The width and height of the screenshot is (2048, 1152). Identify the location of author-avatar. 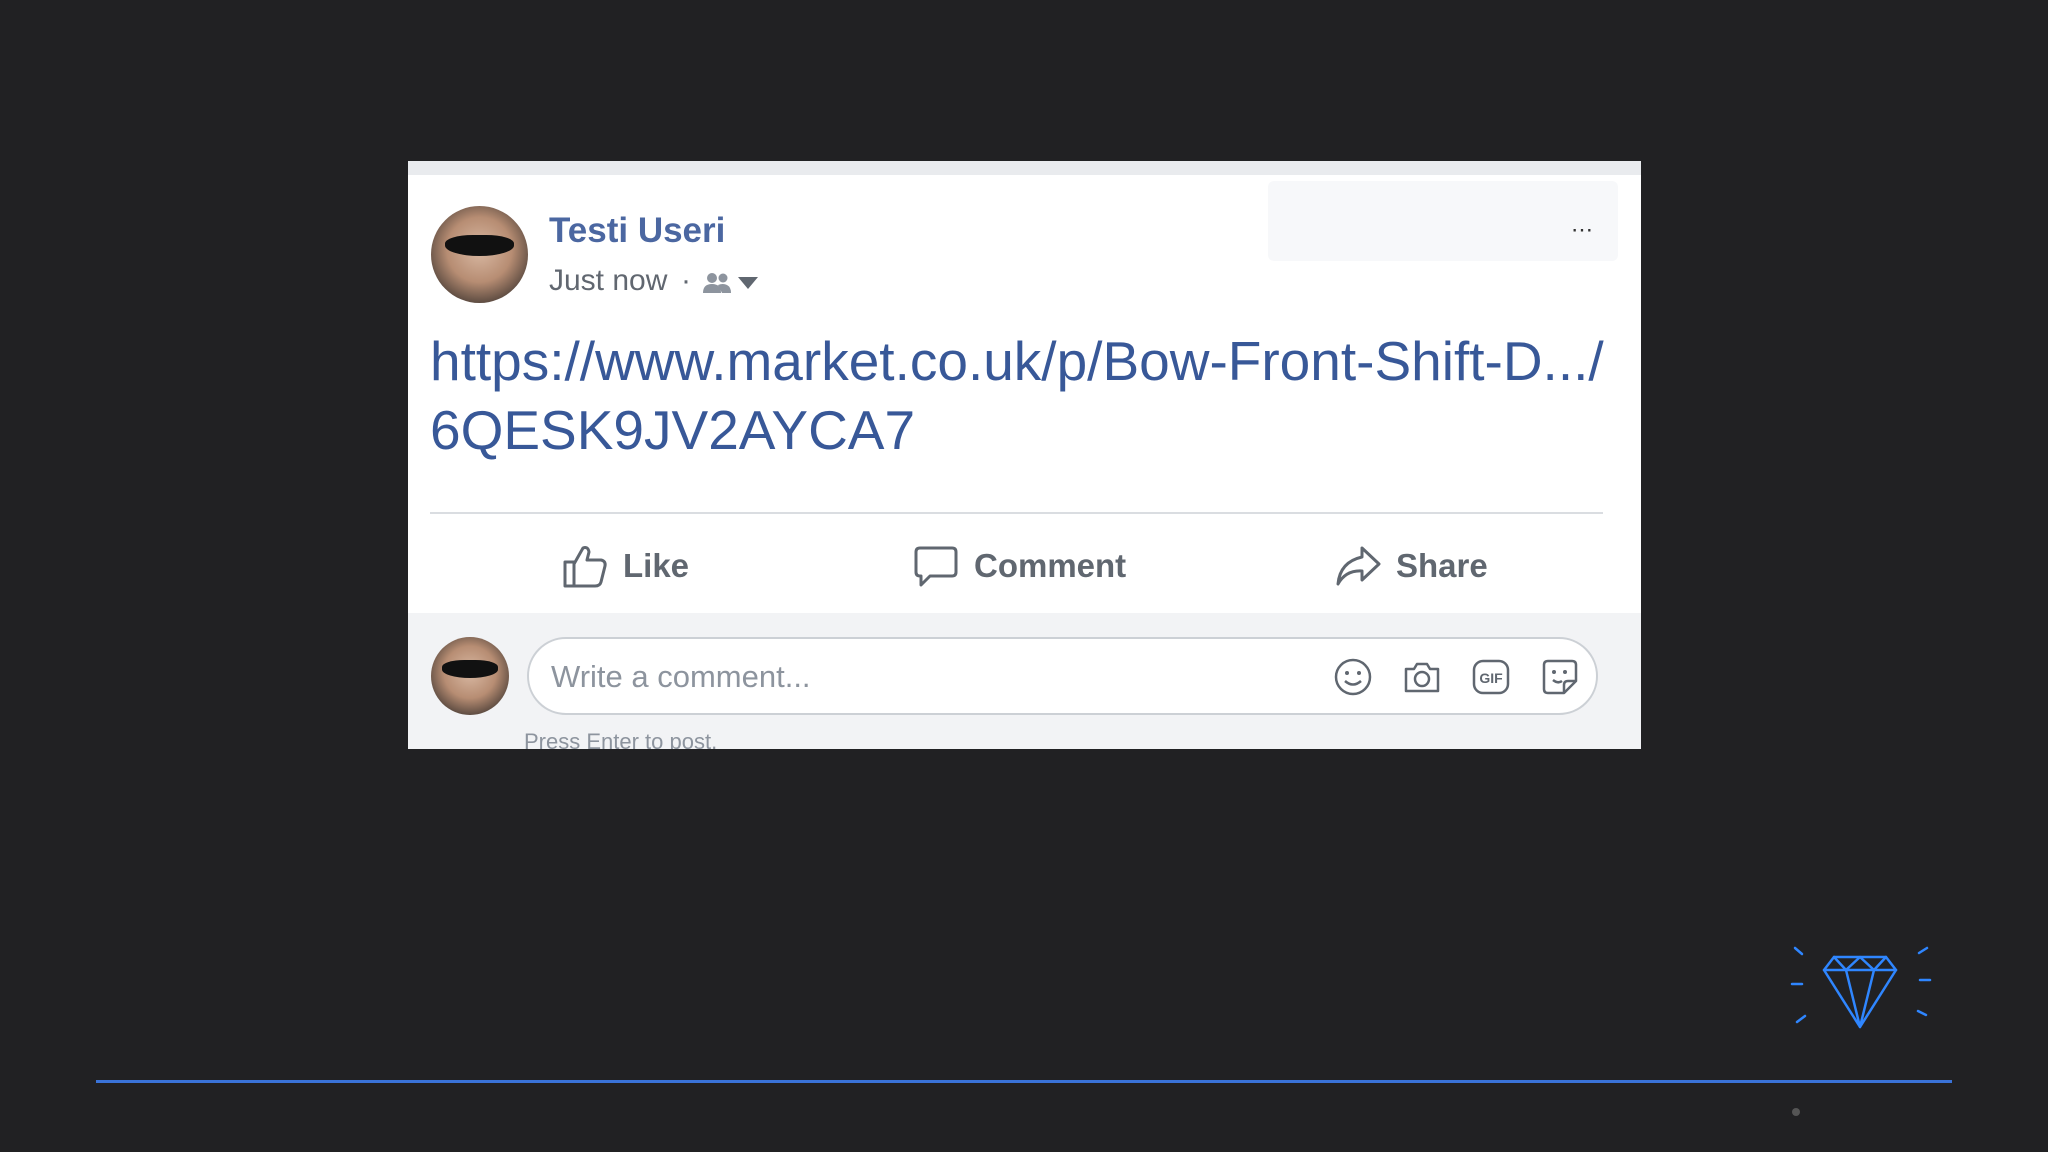
(479, 254).